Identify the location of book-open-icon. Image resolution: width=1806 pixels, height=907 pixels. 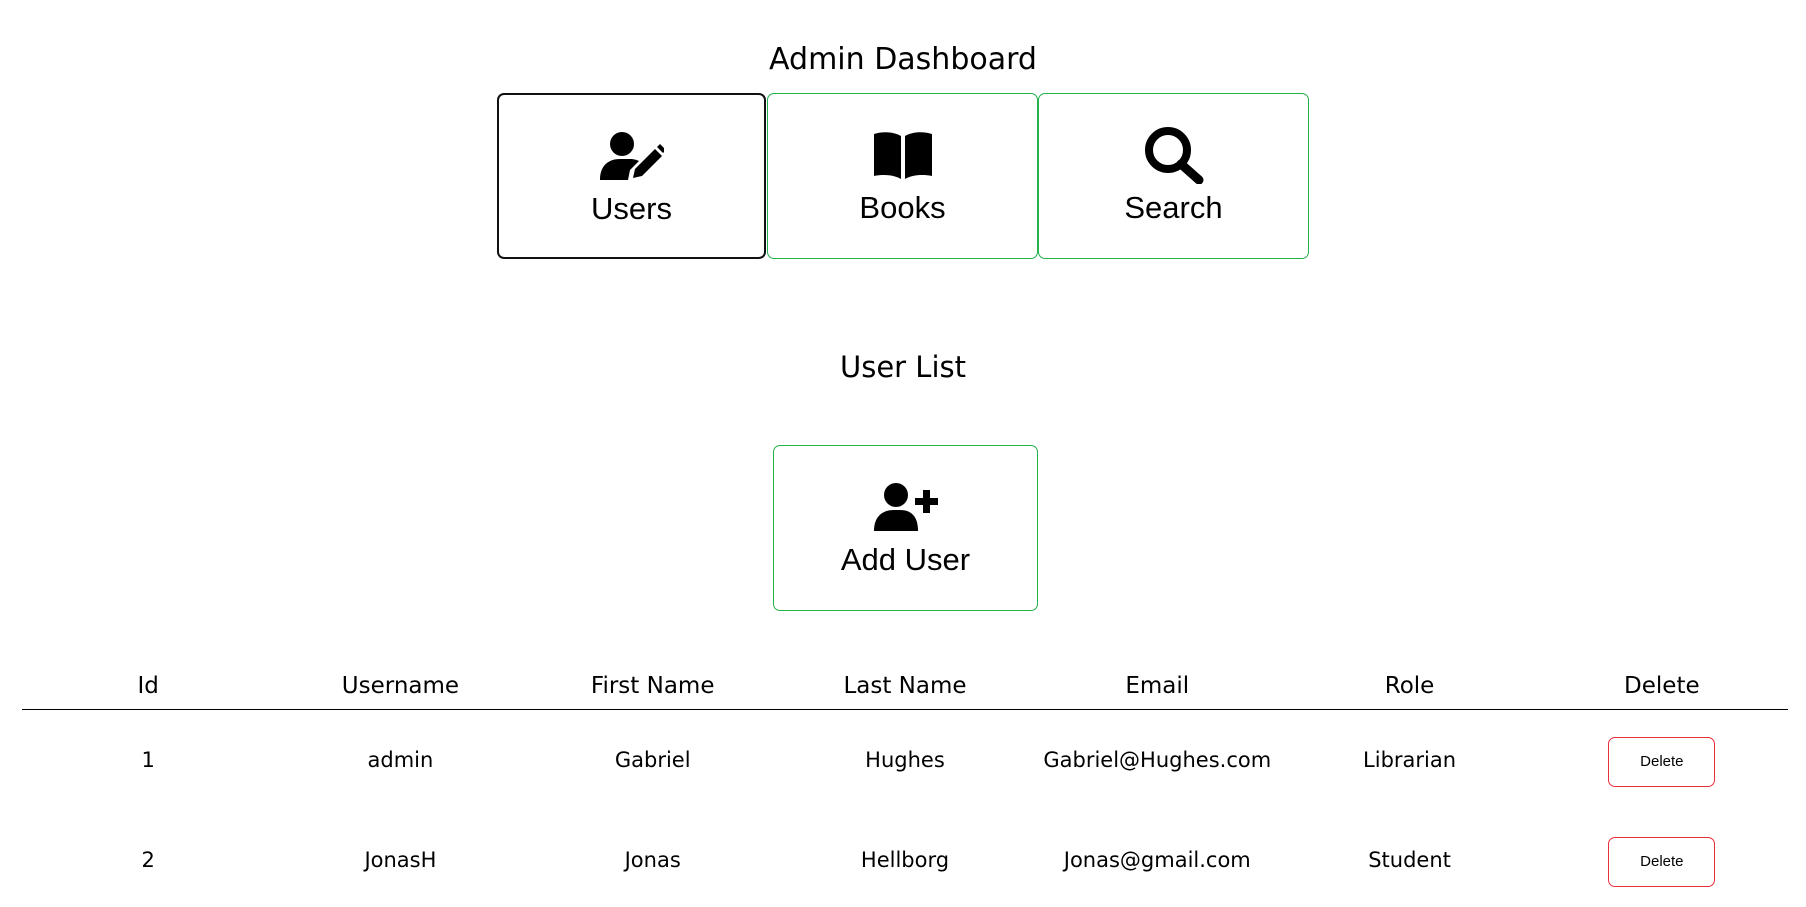
(902, 155).